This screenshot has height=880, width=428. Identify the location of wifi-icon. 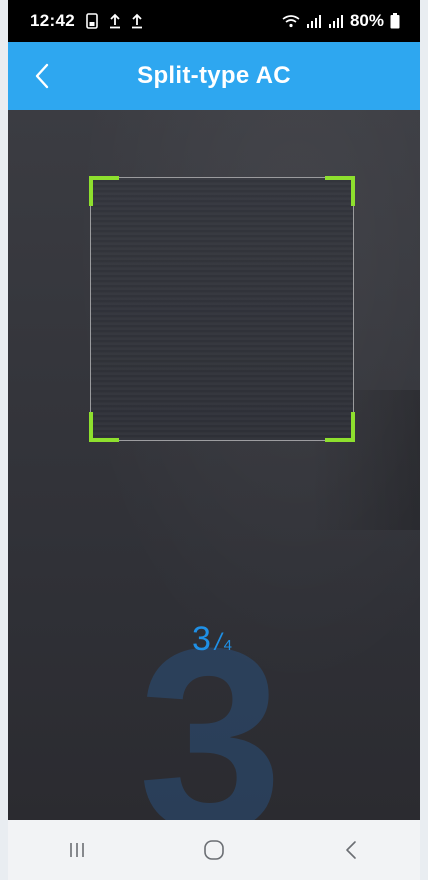
(291, 21).